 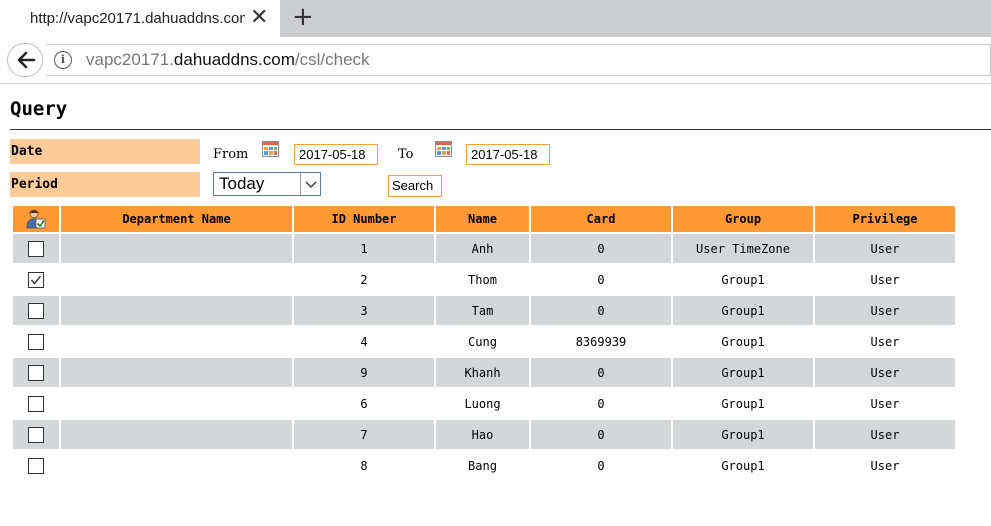 What do you see at coordinates (364, 341) in the screenshot?
I see `cell-id-number: 4` at bounding box center [364, 341].